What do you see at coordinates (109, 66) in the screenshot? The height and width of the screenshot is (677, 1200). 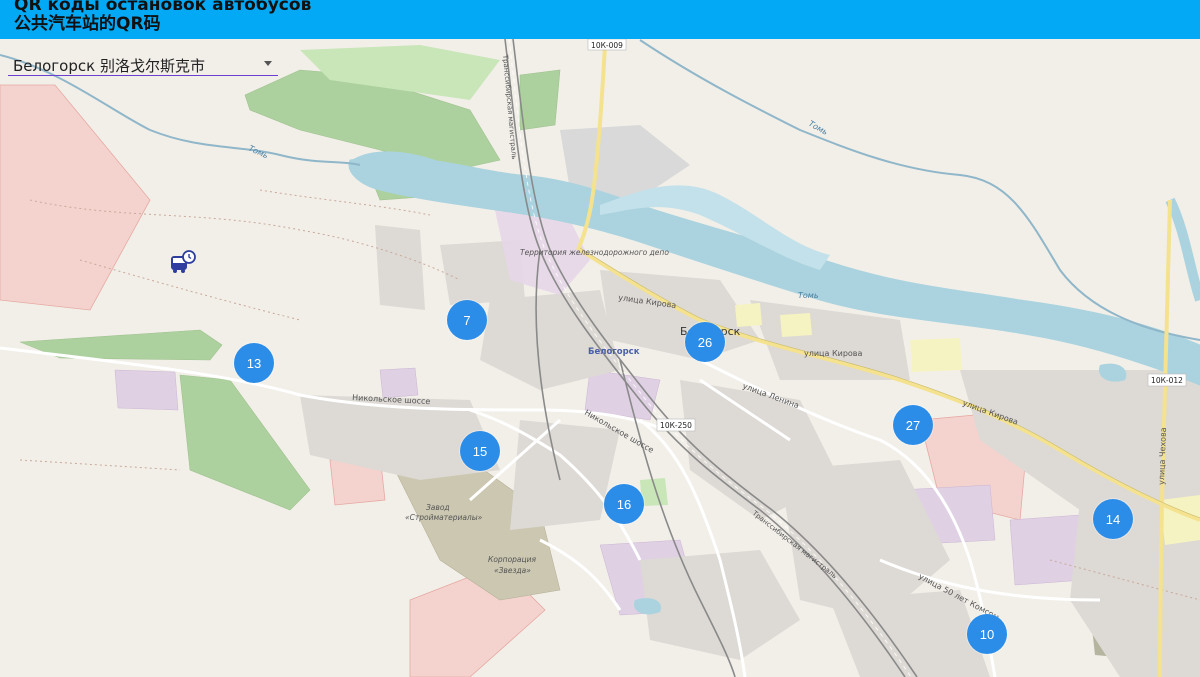 I see `city-select-value: Белогорск 别洛戈尔斯克市` at bounding box center [109, 66].